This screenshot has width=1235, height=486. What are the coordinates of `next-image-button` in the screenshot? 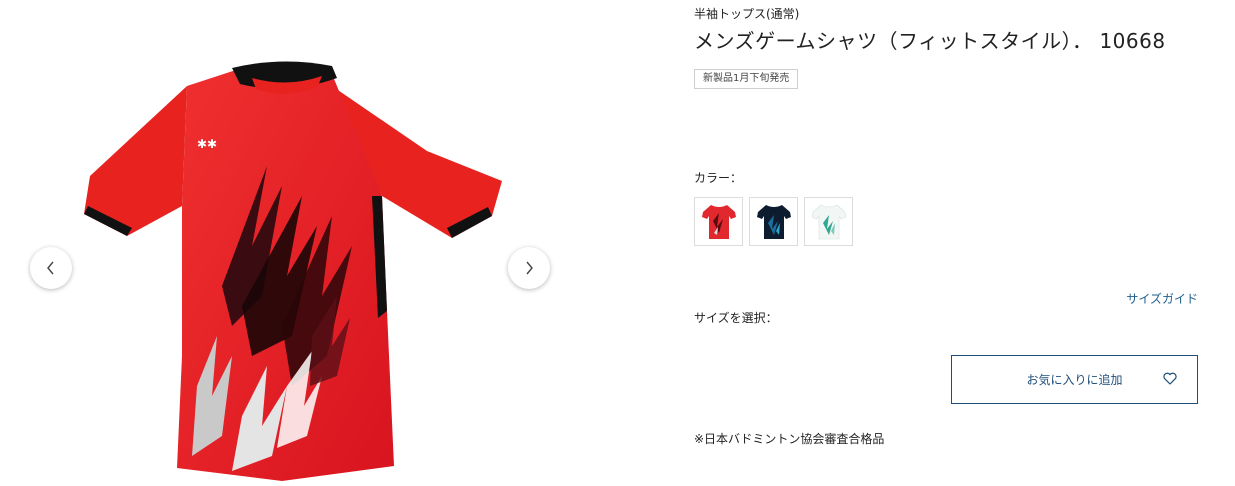 It's located at (529, 268).